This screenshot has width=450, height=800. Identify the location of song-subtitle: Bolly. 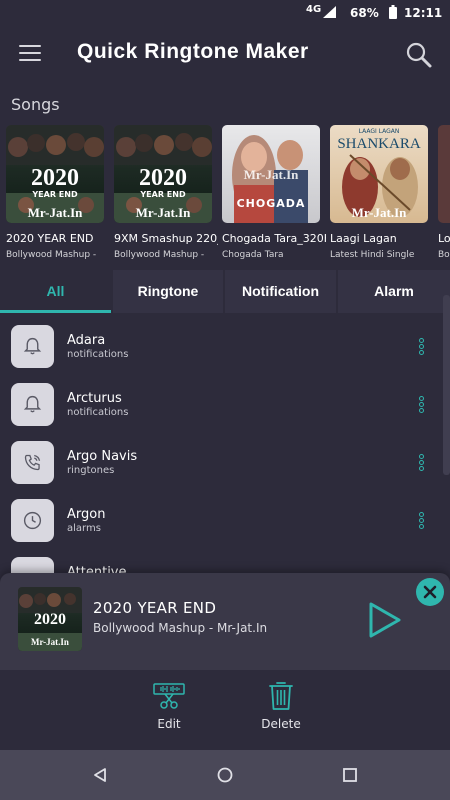
(444, 255).